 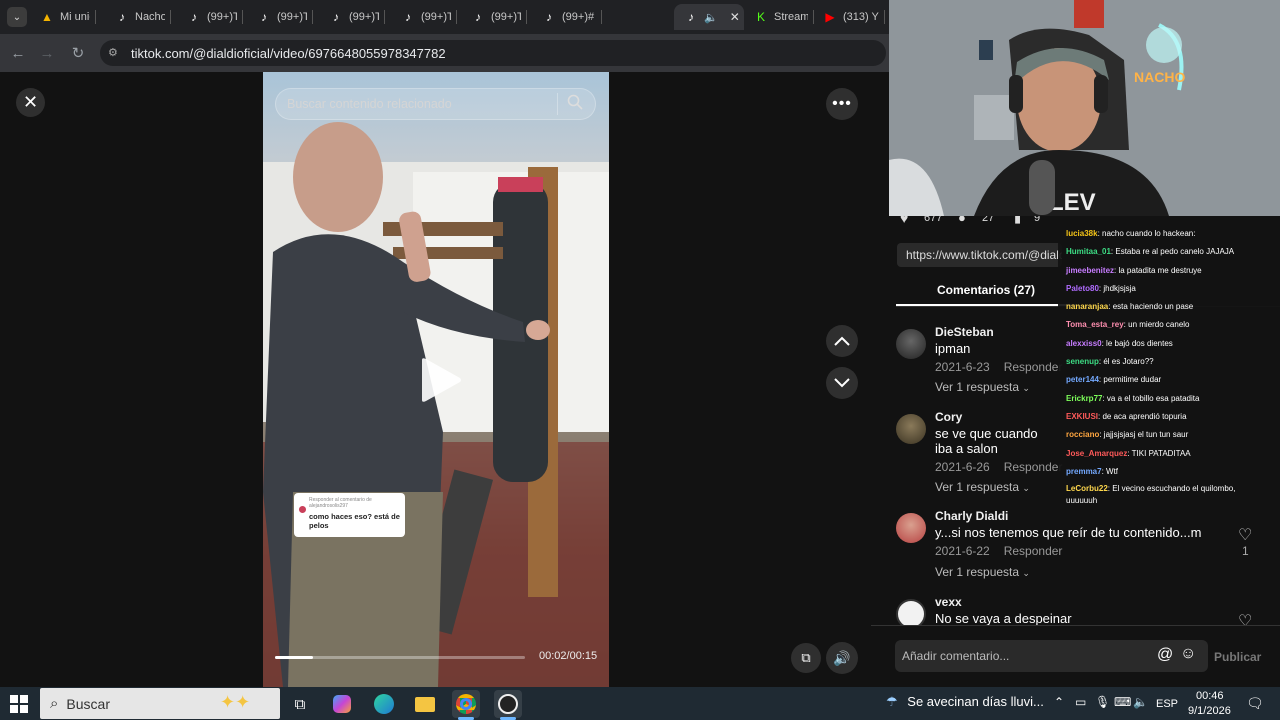 What do you see at coordinates (842, 341) in the screenshot?
I see `previous-video-button` at bounding box center [842, 341].